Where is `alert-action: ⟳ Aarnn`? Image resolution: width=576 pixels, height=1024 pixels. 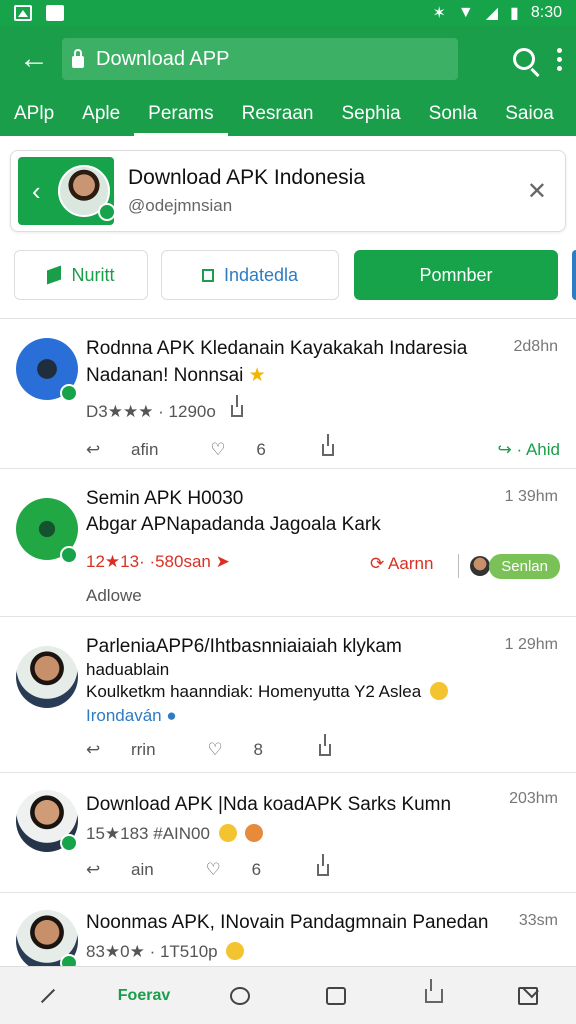 alert-action: ⟳ Aarnn is located at coordinates (401, 564).